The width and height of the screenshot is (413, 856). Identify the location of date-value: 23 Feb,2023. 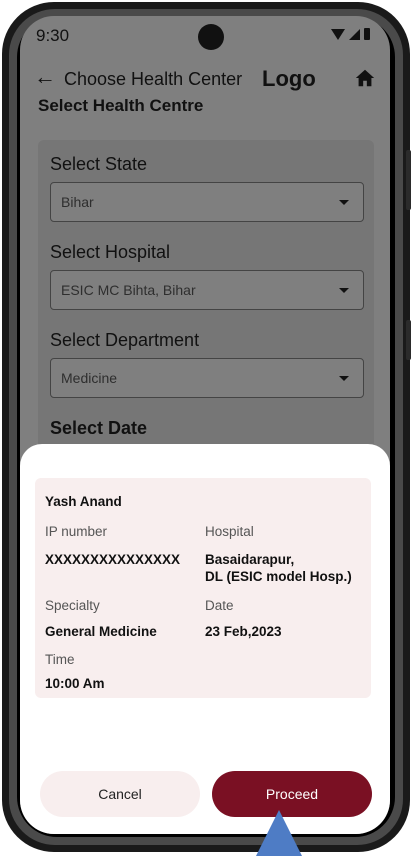
(243, 631).